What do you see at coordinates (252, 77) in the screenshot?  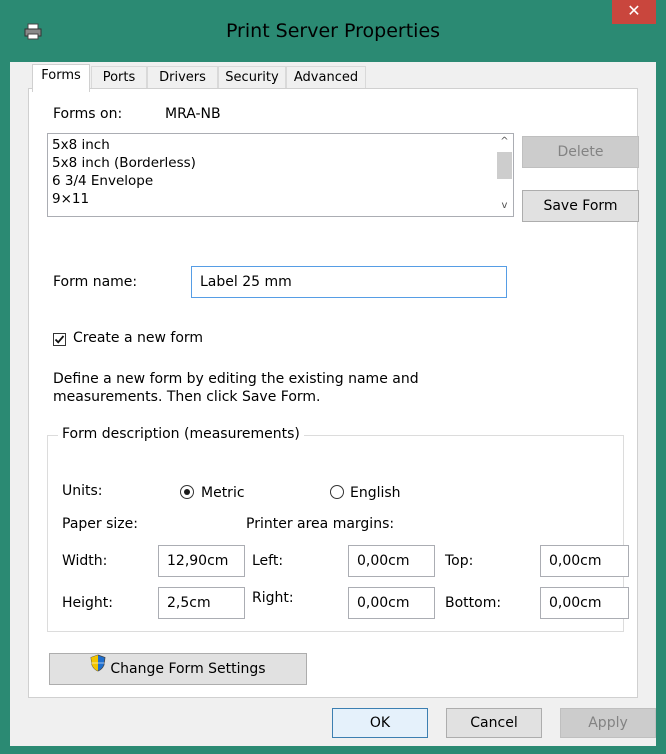 I see `tab-security-label: Security` at bounding box center [252, 77].